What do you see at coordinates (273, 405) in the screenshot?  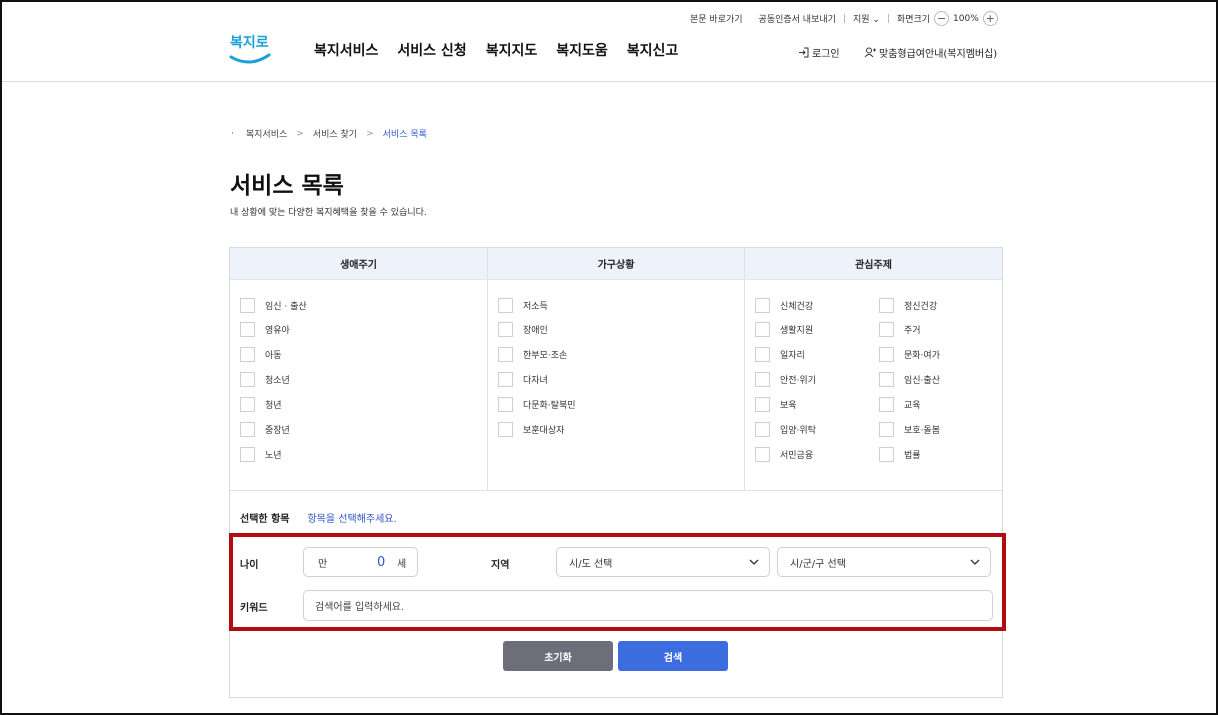 I see `checkbox-item: 청년` at bounding box center [273, 405].